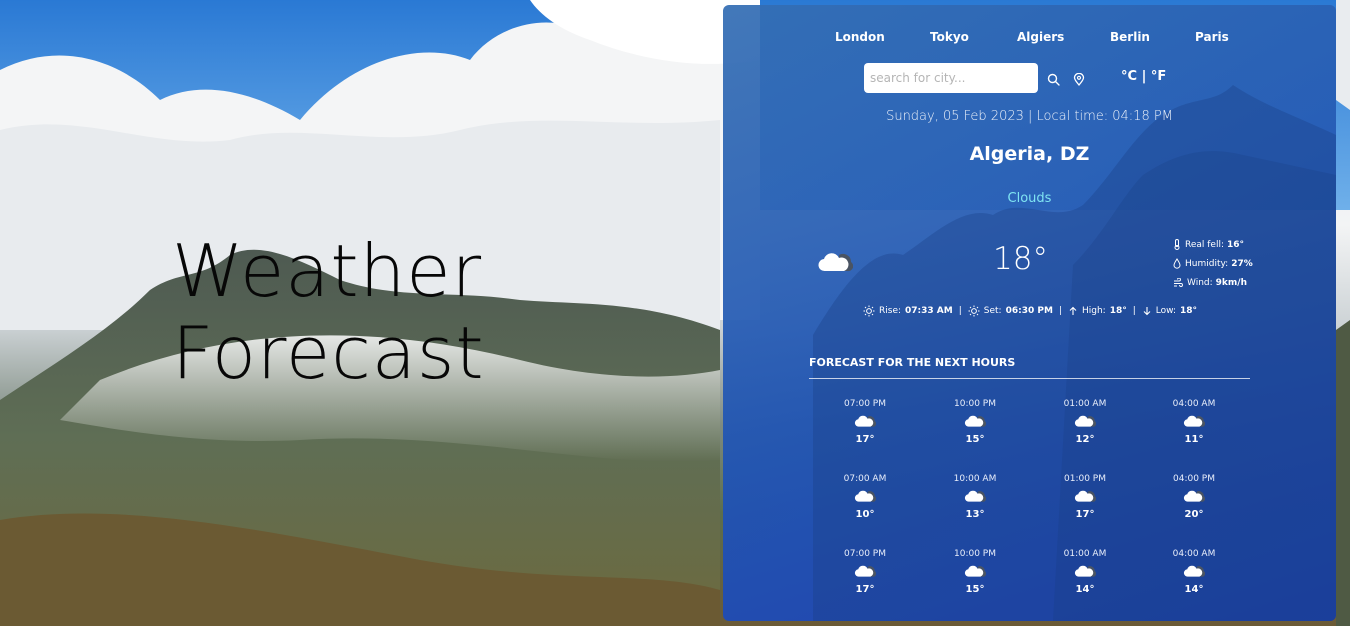 This screenshot has width=1350, height=626. Describe the element at coordinates (975, 479) in the screenshot. I see `forecast-time: 10:00 AM` at that location.